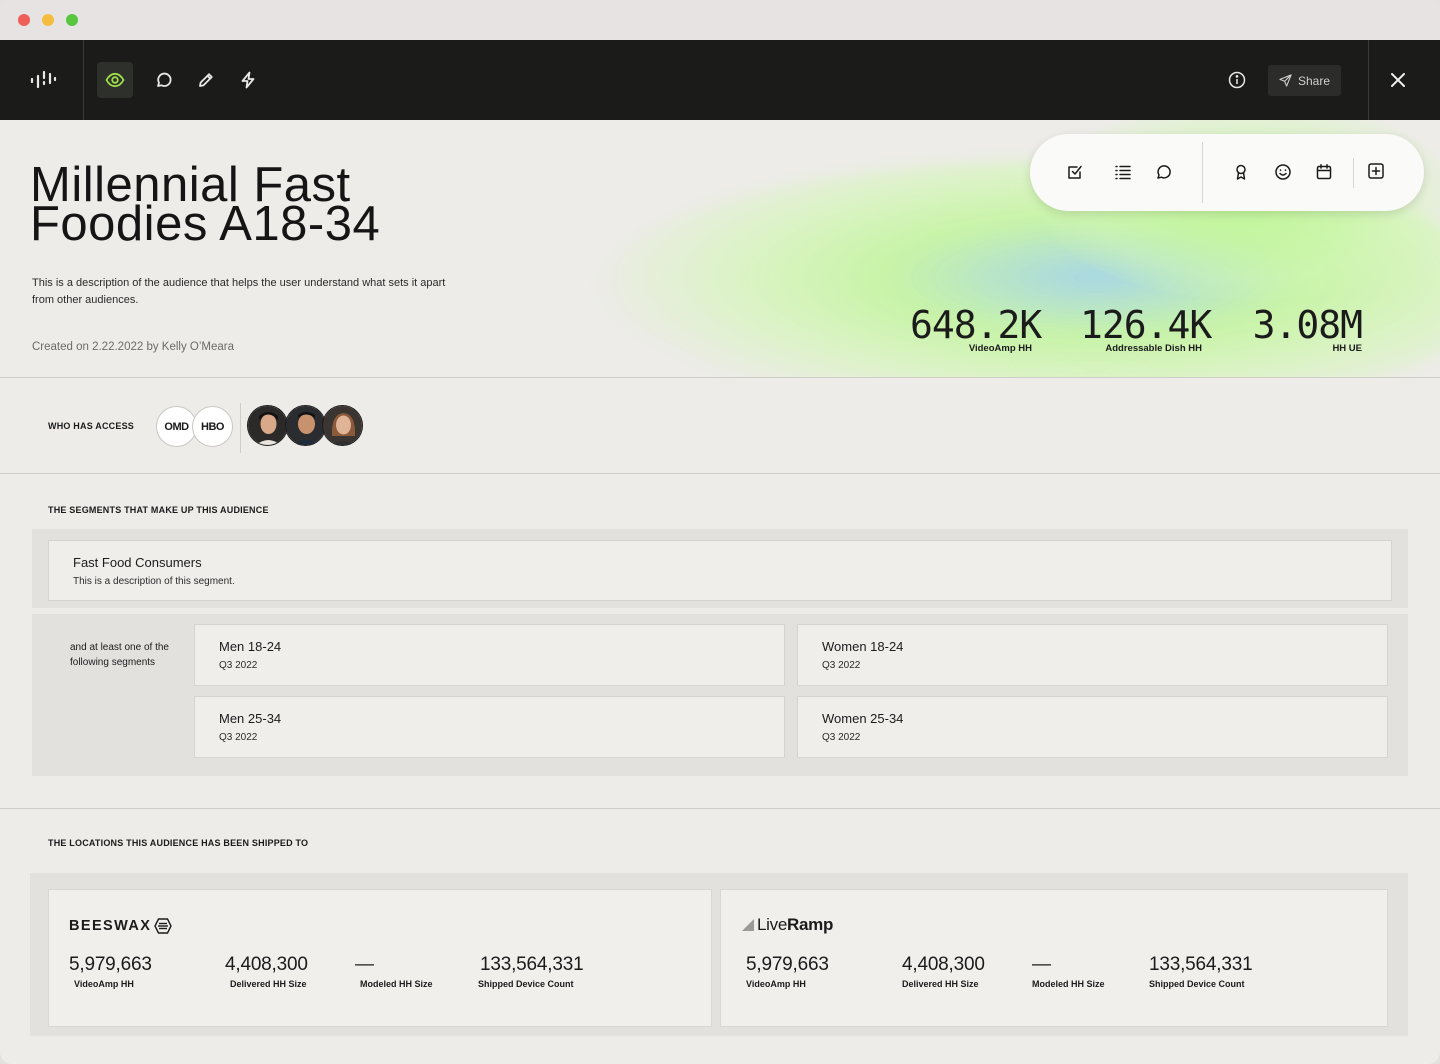 The width and height of the screenshot is (1440, 1064). What do you see at coordinates (720, 808) in the screenshot?
I see `section-divider` at bounding box center [720, 808].